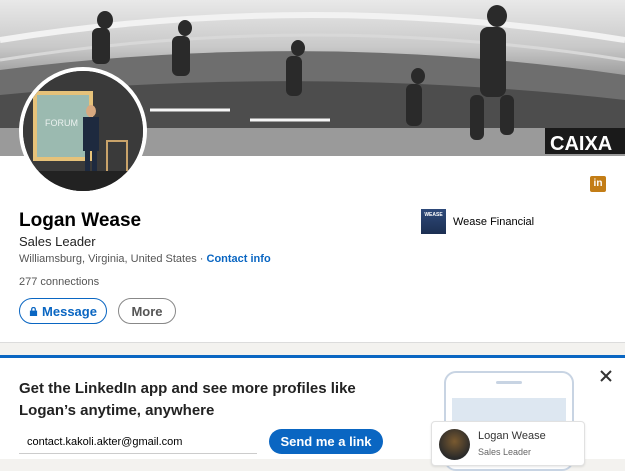  Describe the element at coordinates (61, 123) in the screenshot. I see `svg-text: FORUM` at that location.